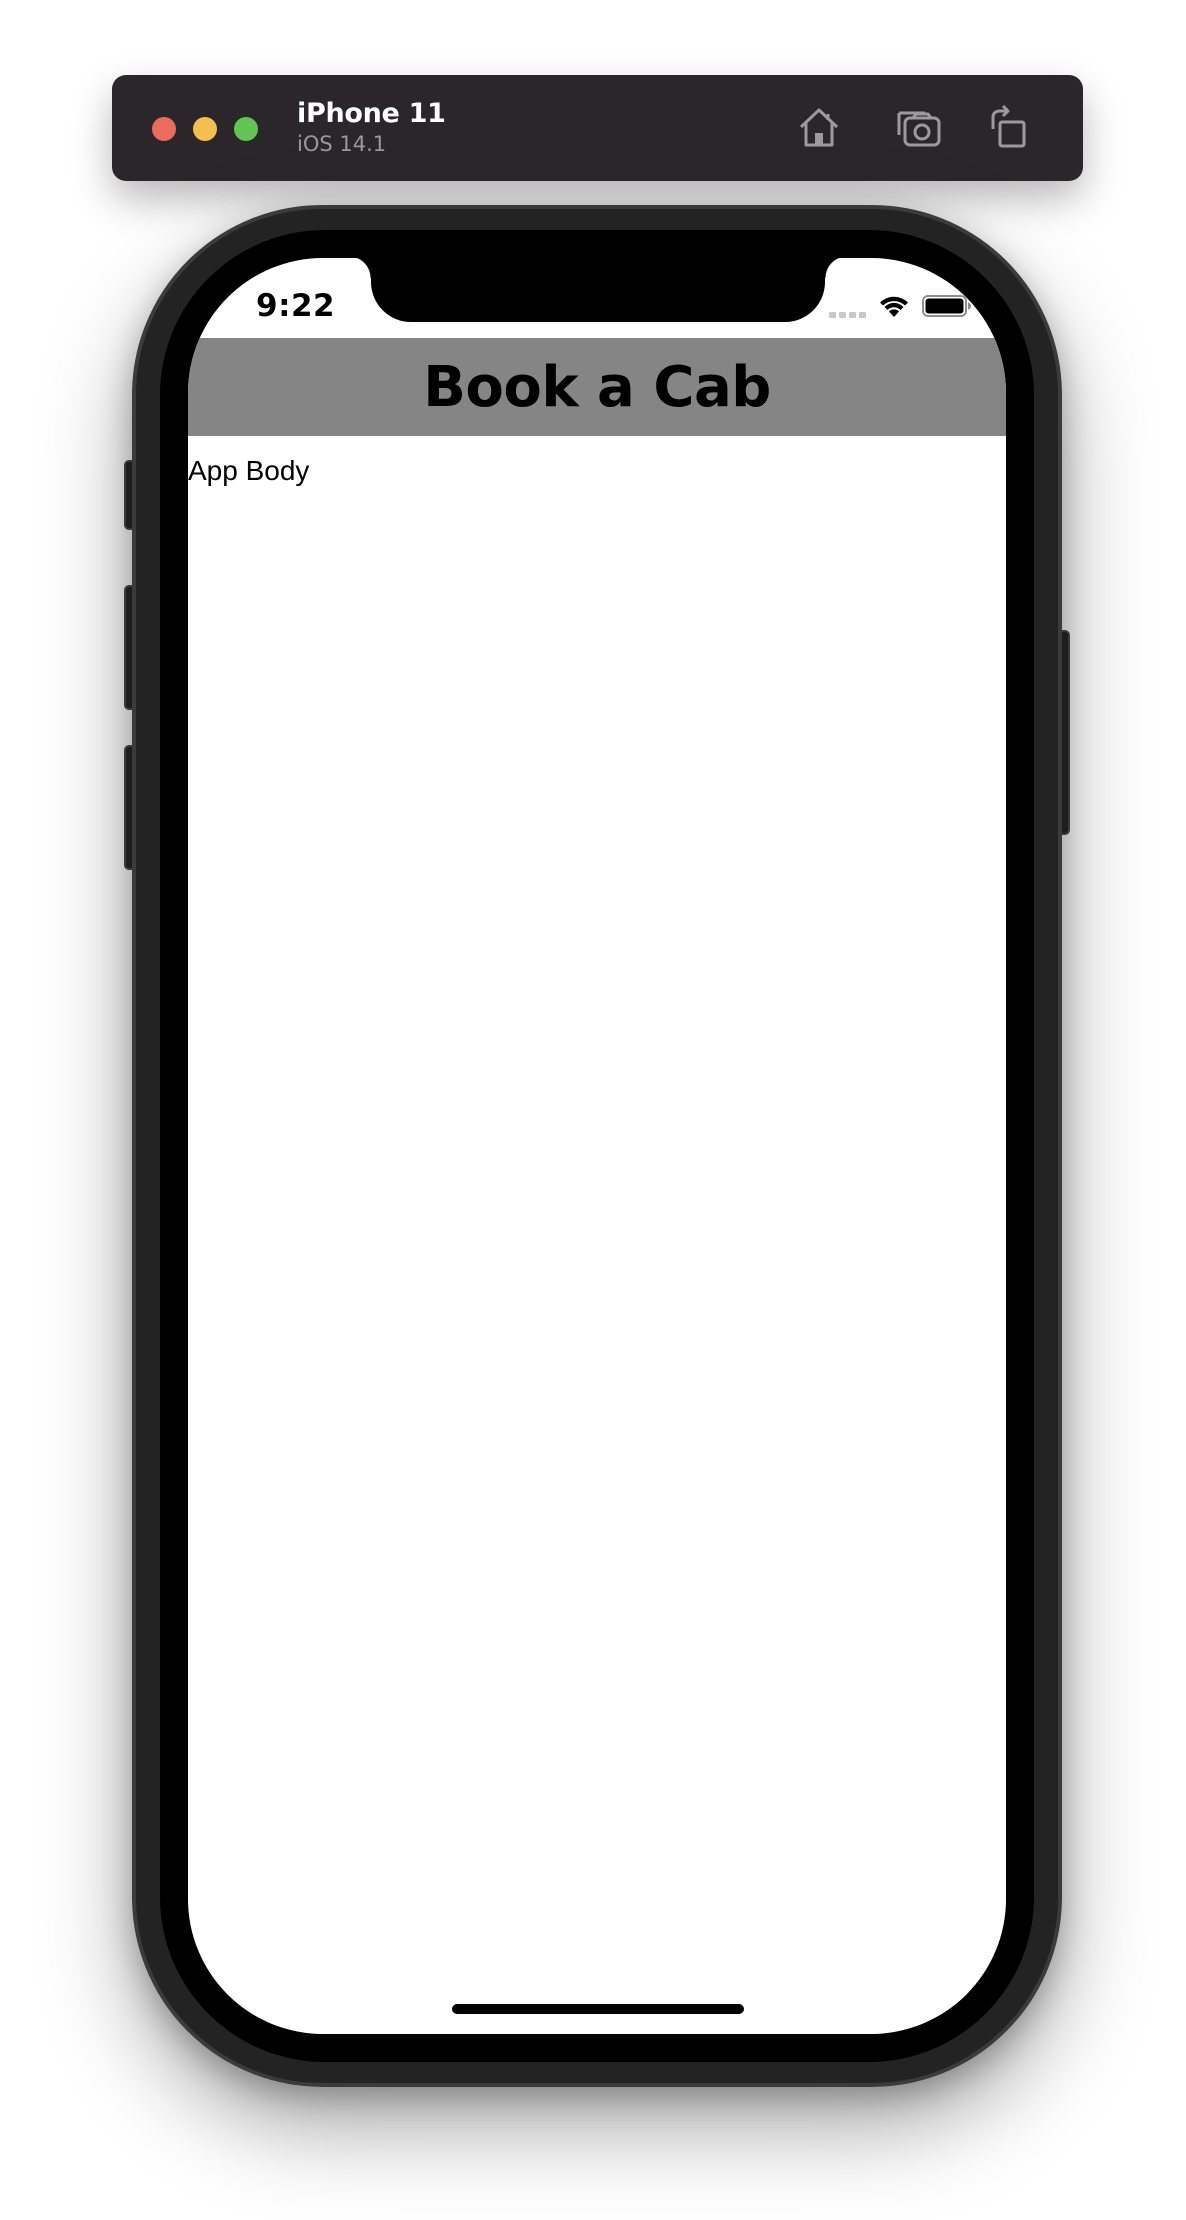 Image resolution: width=1186 pixels, height=2220 pixels. Describe the element at coordinates (205, 129) in the screenshot. I see `minimize-button` at that location.